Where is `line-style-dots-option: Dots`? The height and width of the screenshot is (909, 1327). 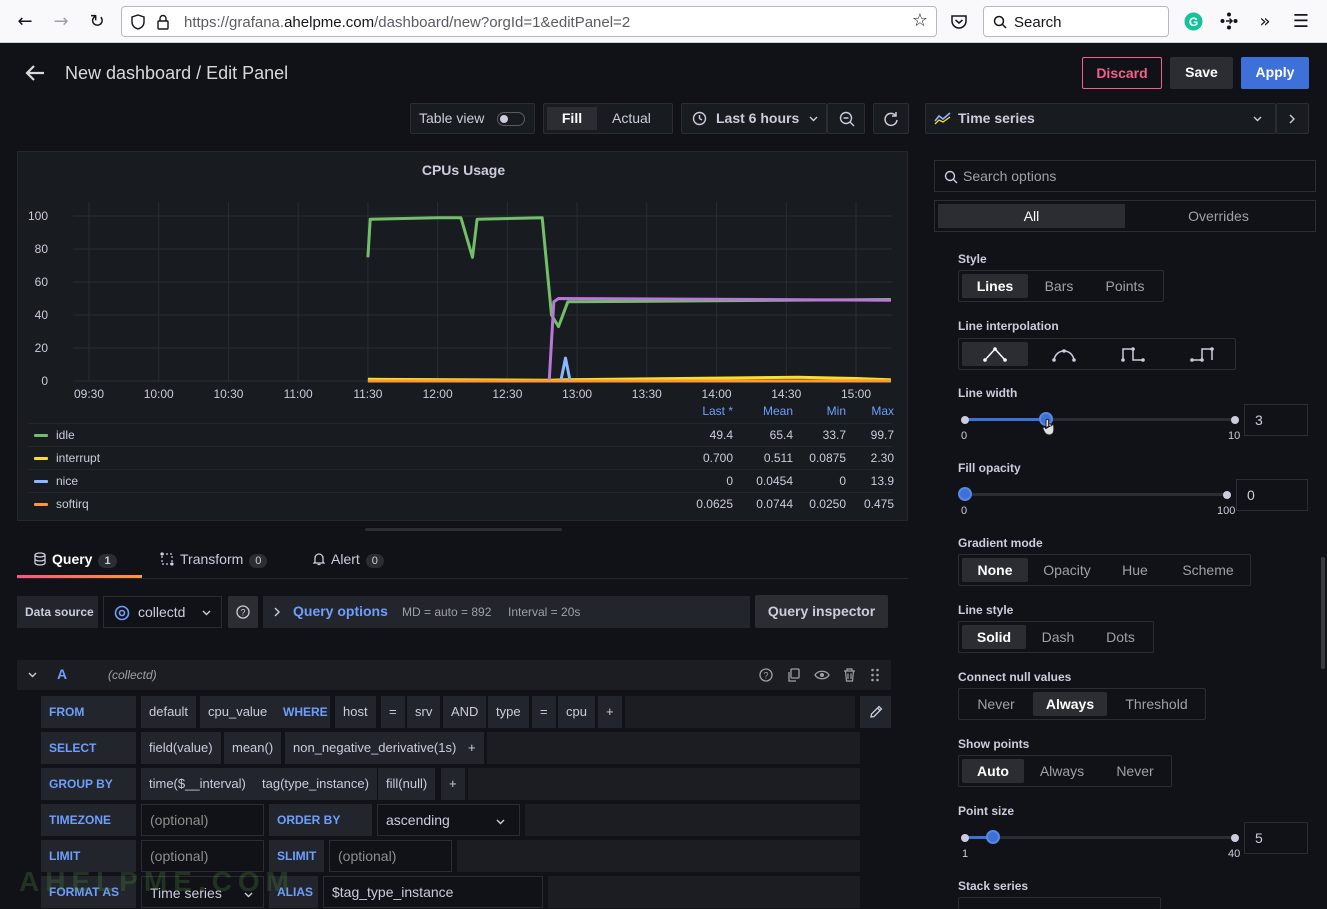
line-style-dots-option: Dots is located at coordinates (1120, 637).